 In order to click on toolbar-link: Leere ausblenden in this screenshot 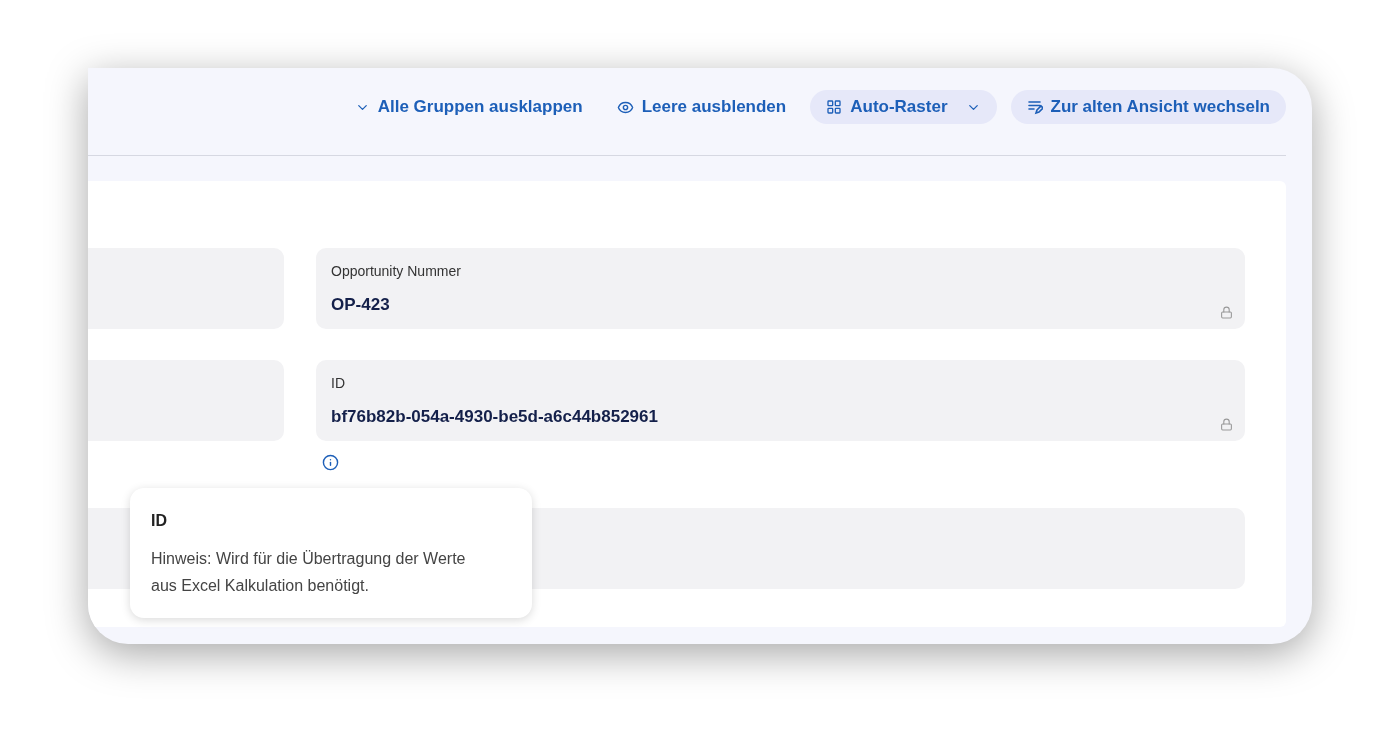, I will do `click(701, 107)`.